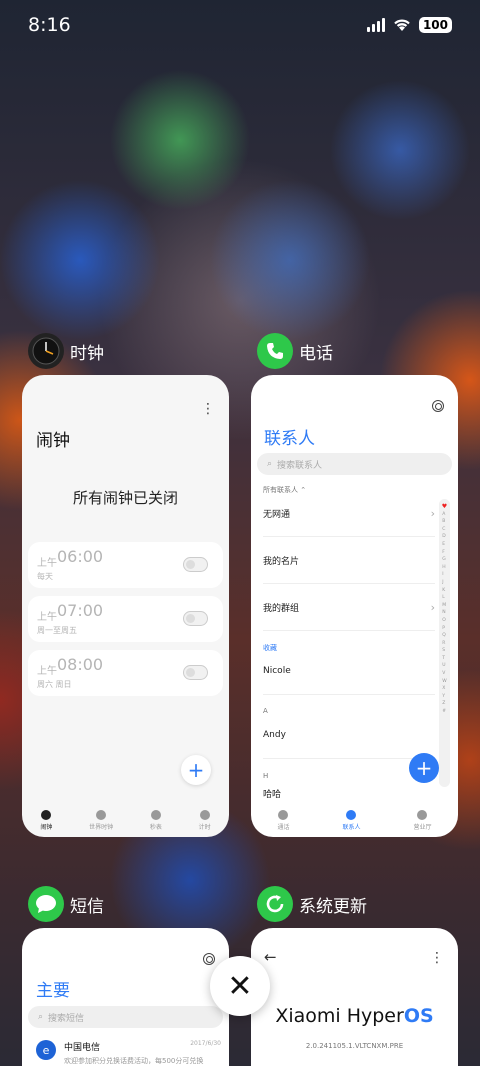  Describe the element at coordinates (444, 598) in the screenshot. I see `index-letter: L` at that location.